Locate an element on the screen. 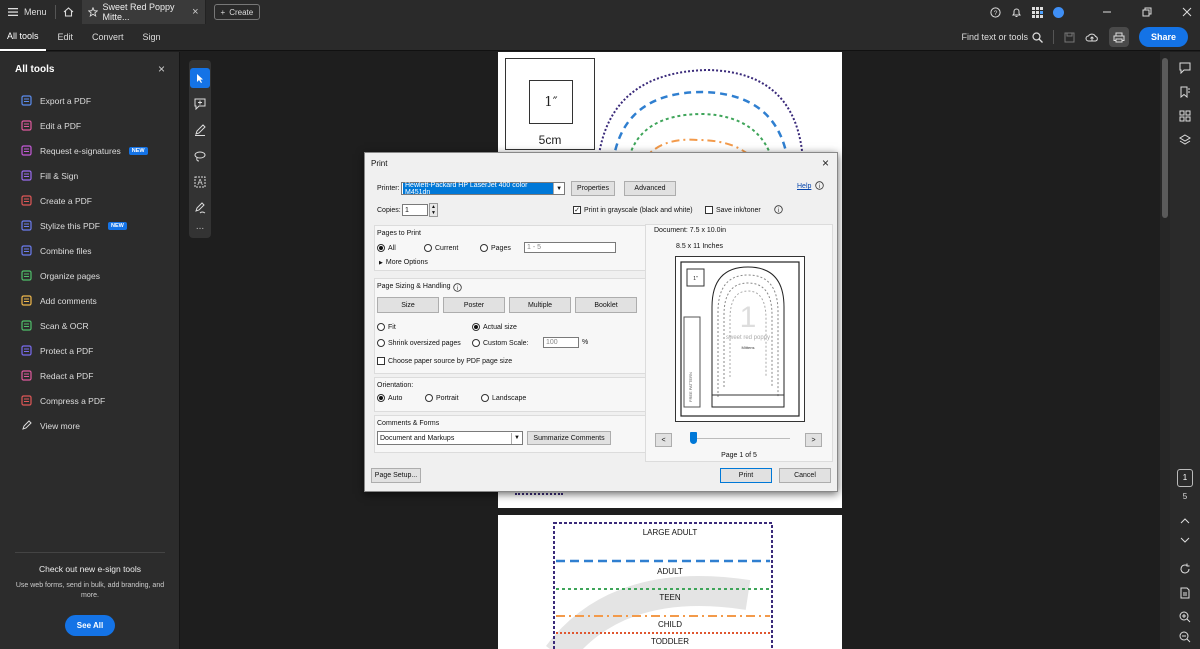 The height and width of the screenshot is (649, 1200). chevron-down-icon is located at coordinates (1185, 540).